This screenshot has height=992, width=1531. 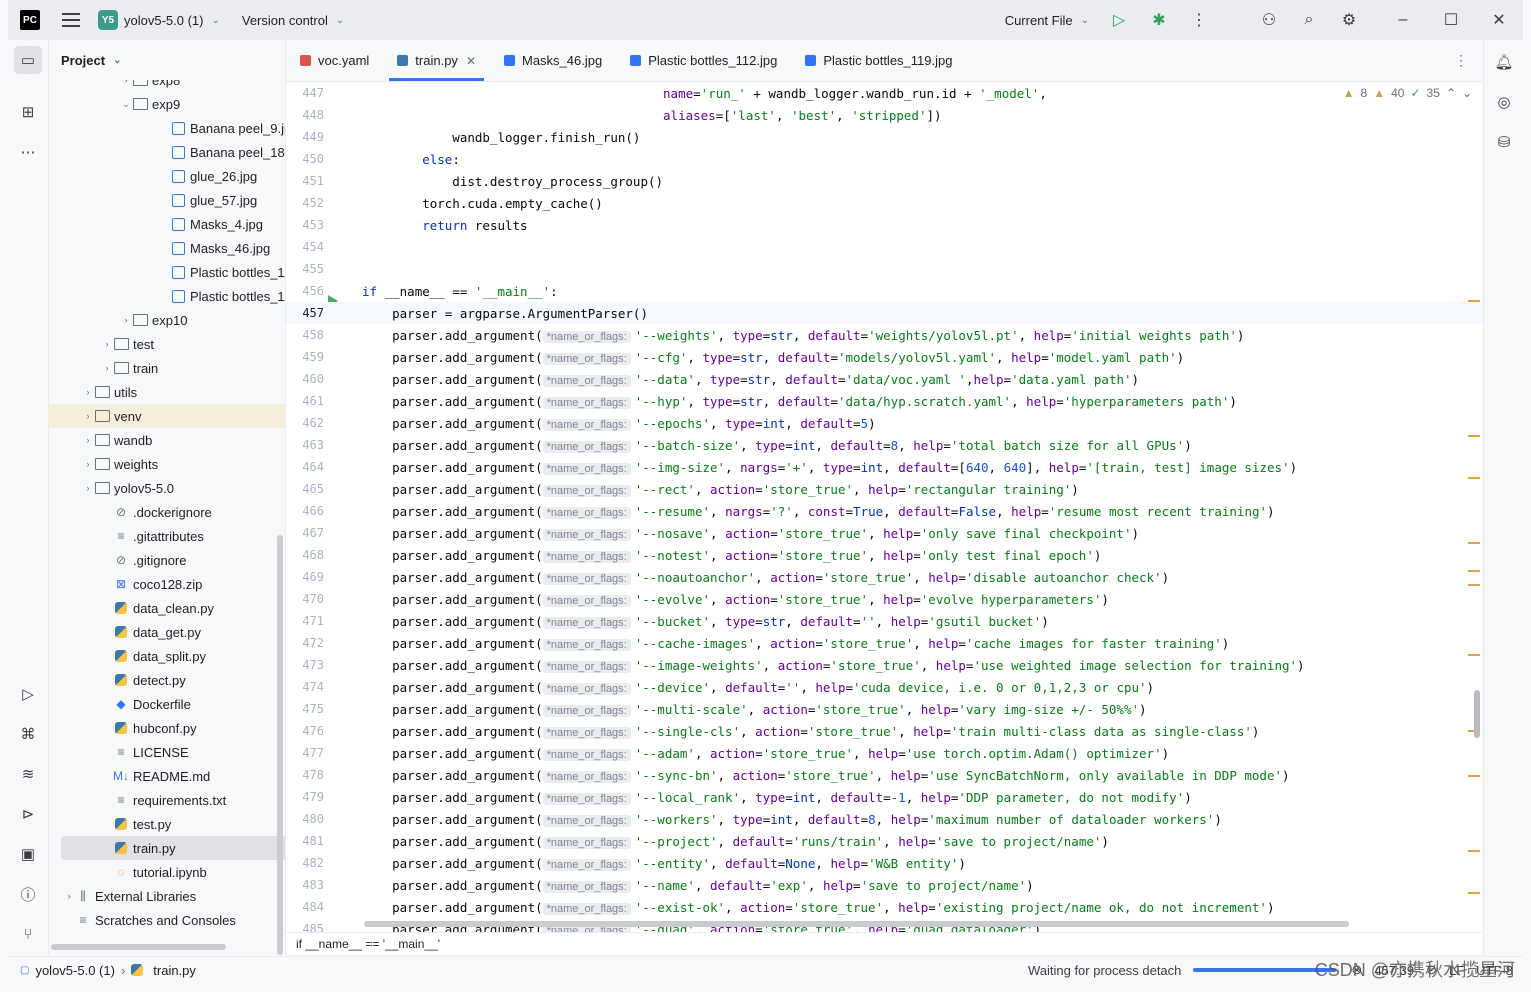 What do you see at coordinates (28, 152) in the screenshot?
I see `more-tools-icon: ⋯` at bounding box center [28, 152].